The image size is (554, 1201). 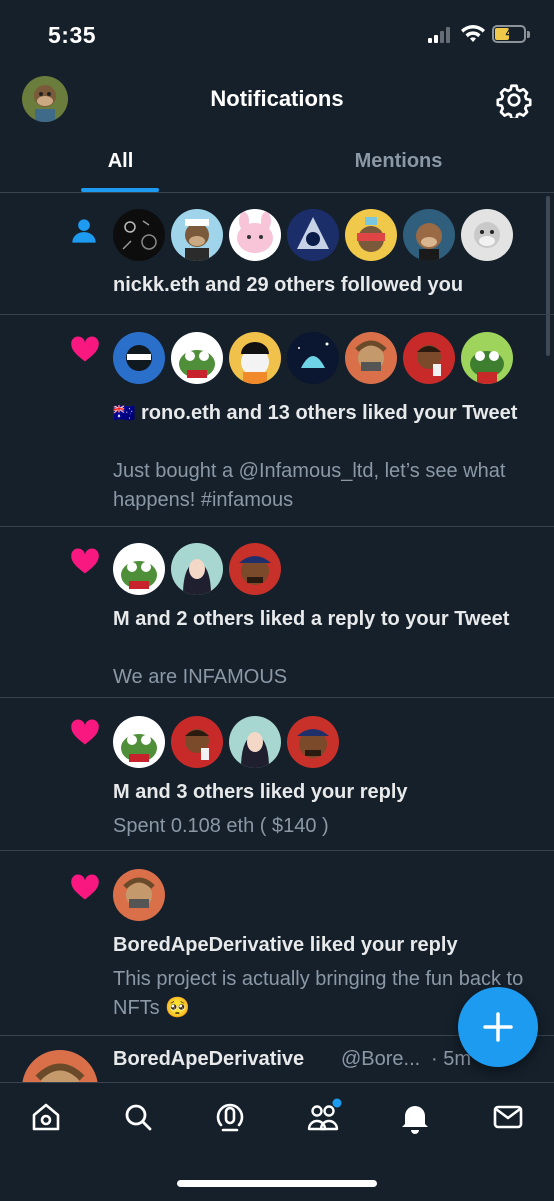 I want to click on battery-level: 4, so click(x=509, y=33).